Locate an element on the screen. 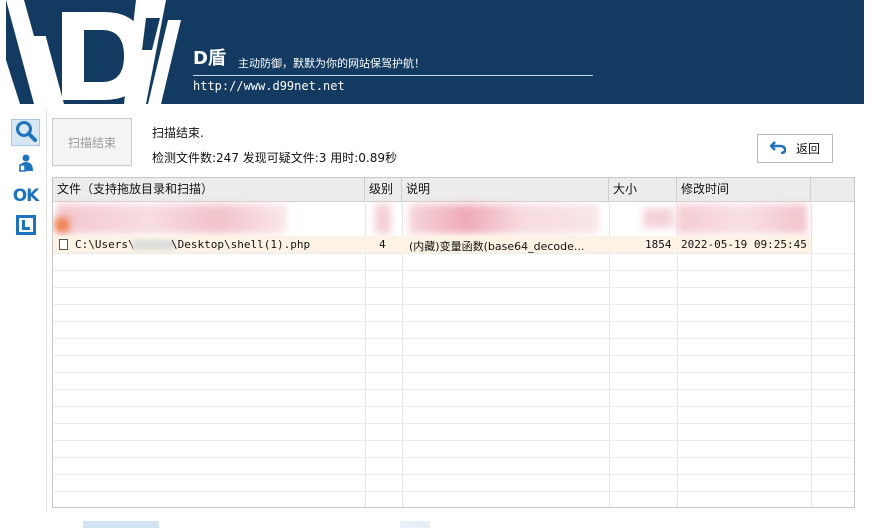 This screenshot has width=871, height=528. scan-tool-button is located at coordinates (25, 132).